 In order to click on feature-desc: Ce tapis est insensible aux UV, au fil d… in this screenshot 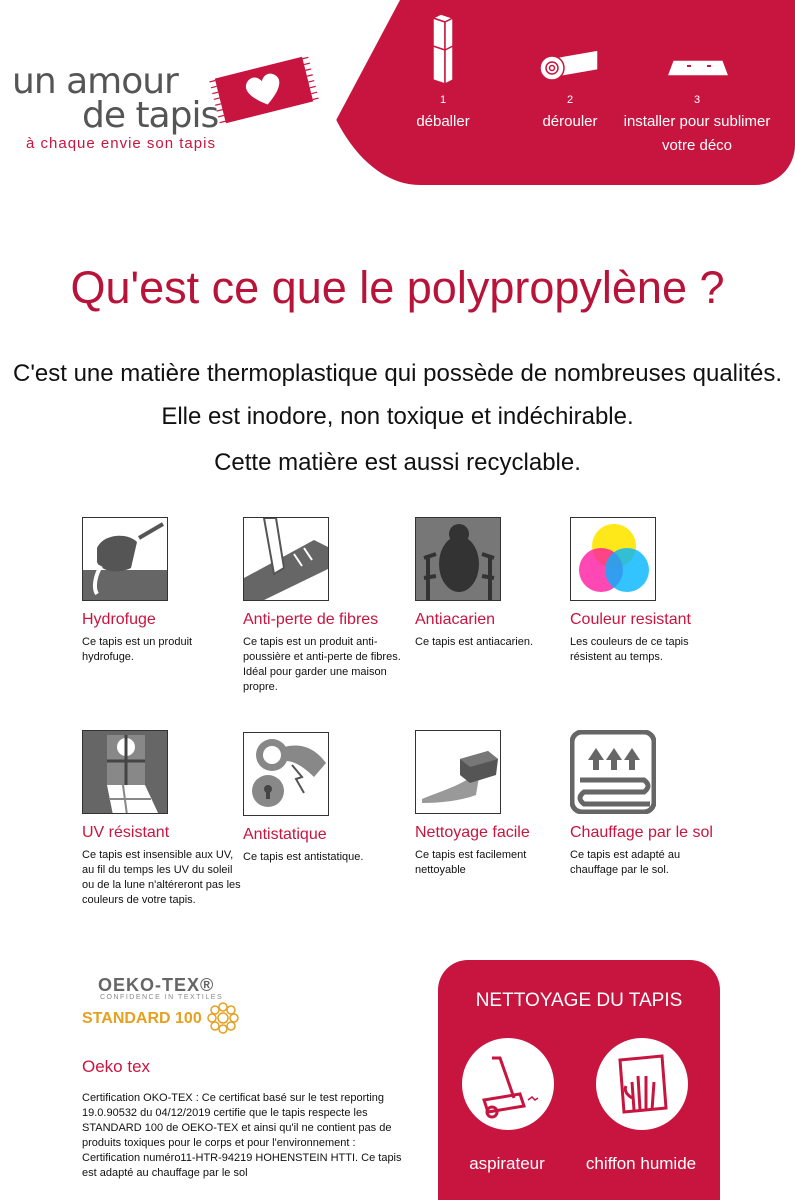, I will do `click(161, 877)`.